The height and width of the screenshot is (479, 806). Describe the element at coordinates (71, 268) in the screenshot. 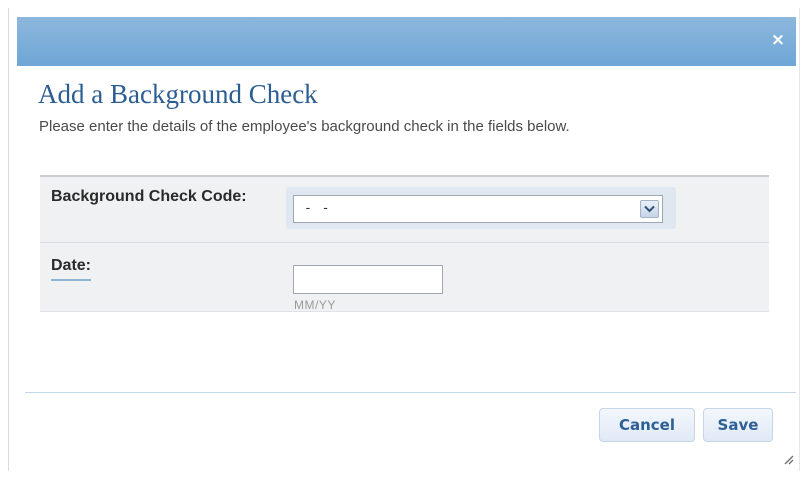

I see `date-label: Date:` at that location.